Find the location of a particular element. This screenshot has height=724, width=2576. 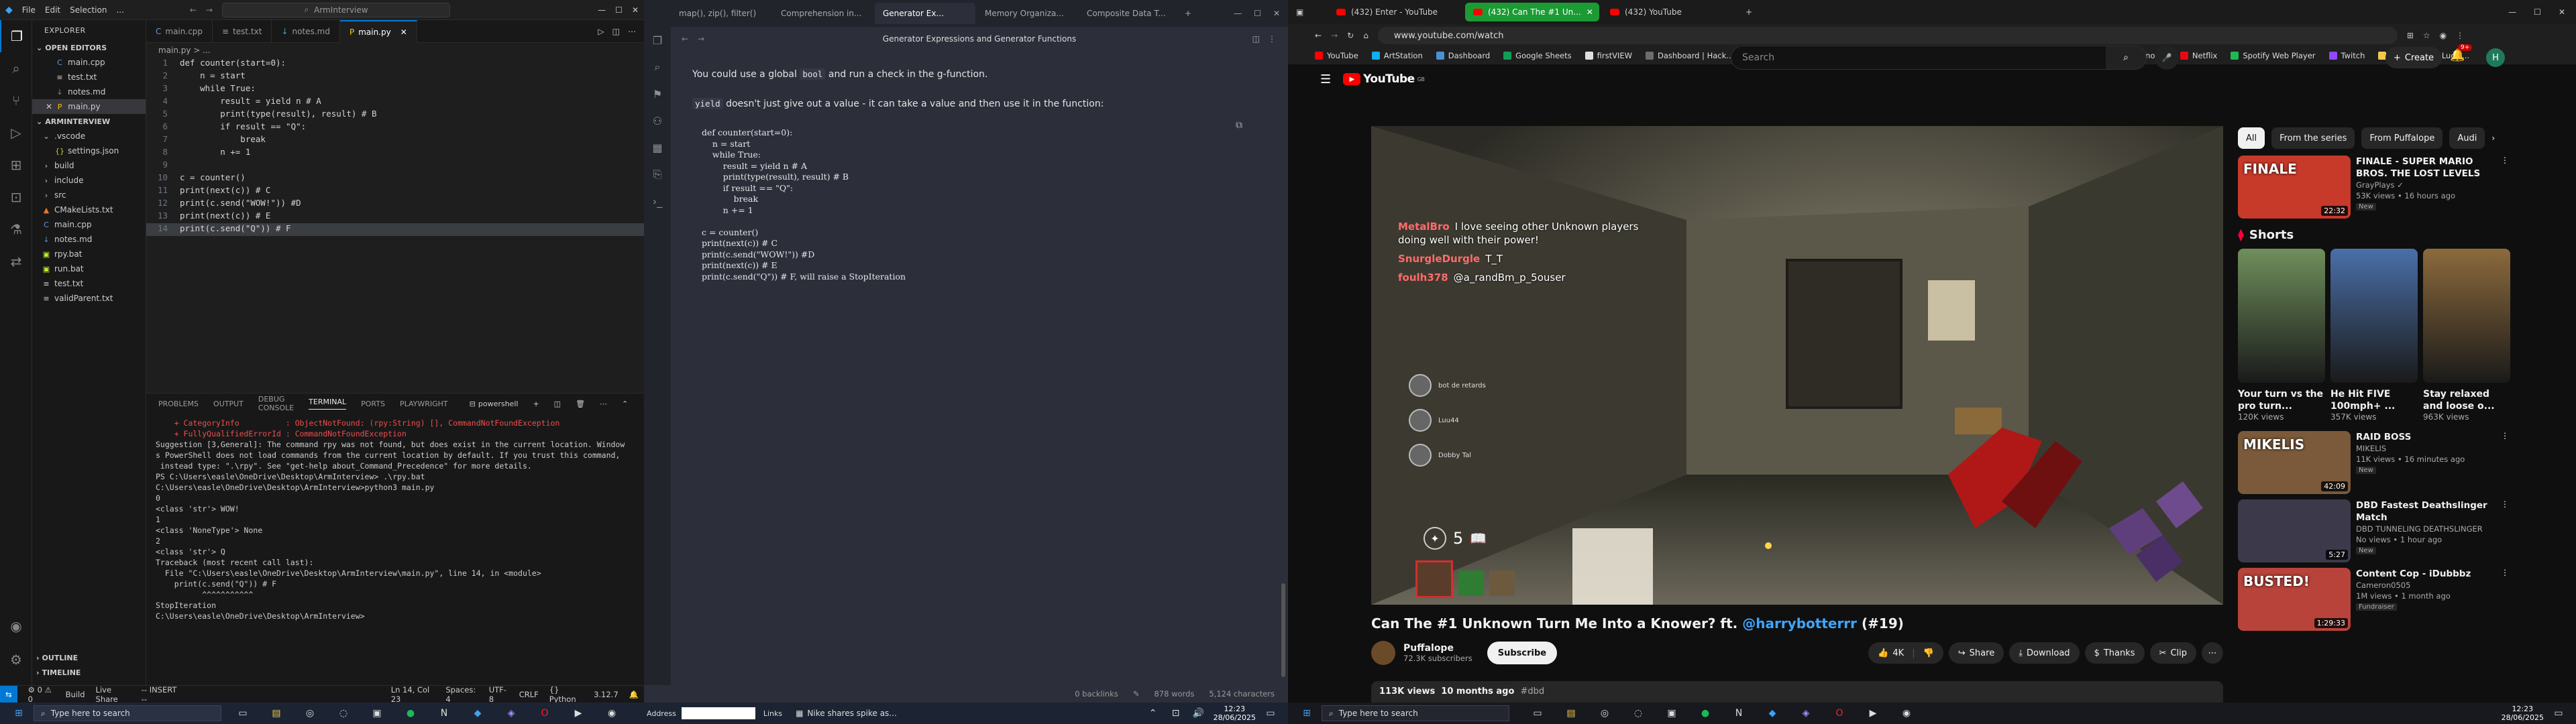

chip-from-series: From the series is located at coordinates (2313, 138).